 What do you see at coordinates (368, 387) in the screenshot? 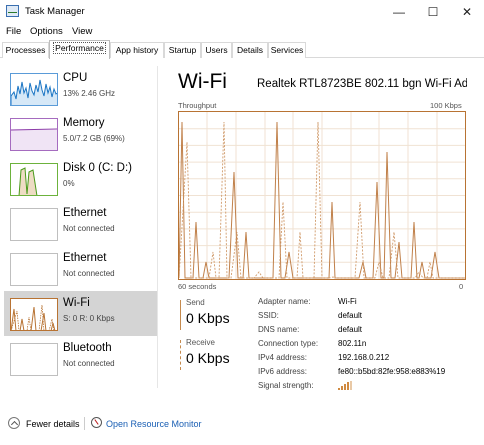
I see `property-row: Signal strength:` at bounding box center [368, 387].